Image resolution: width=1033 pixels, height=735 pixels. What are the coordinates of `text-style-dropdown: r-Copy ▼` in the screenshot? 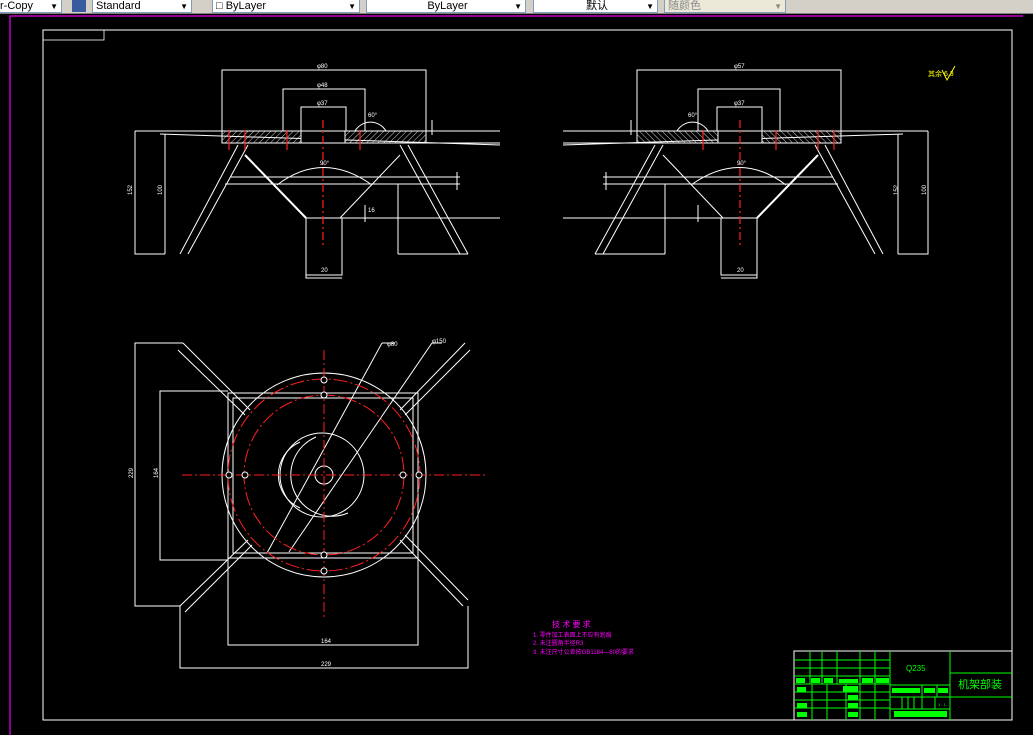 It's located at (31, 6).